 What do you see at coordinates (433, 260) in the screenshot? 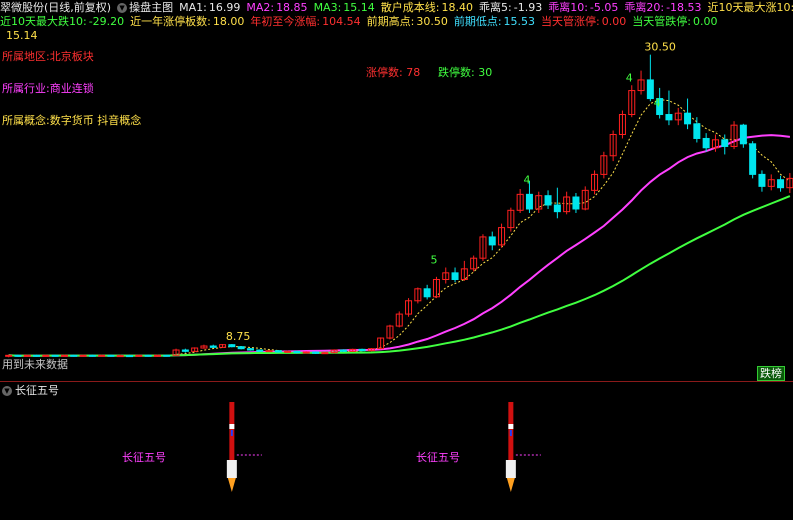
I see `price-annotation: 5` at bounding box center [433, 260].